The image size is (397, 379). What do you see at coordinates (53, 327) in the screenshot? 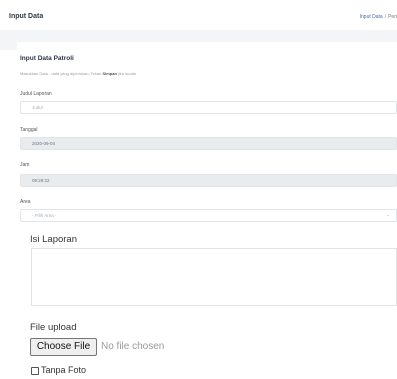
I see `file-upload-label: File upload` at bounding box center [53, 327].